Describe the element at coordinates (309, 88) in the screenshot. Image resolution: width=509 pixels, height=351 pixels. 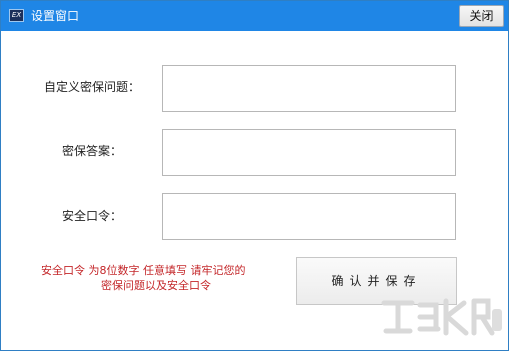
I see `security-question-input` at that location.